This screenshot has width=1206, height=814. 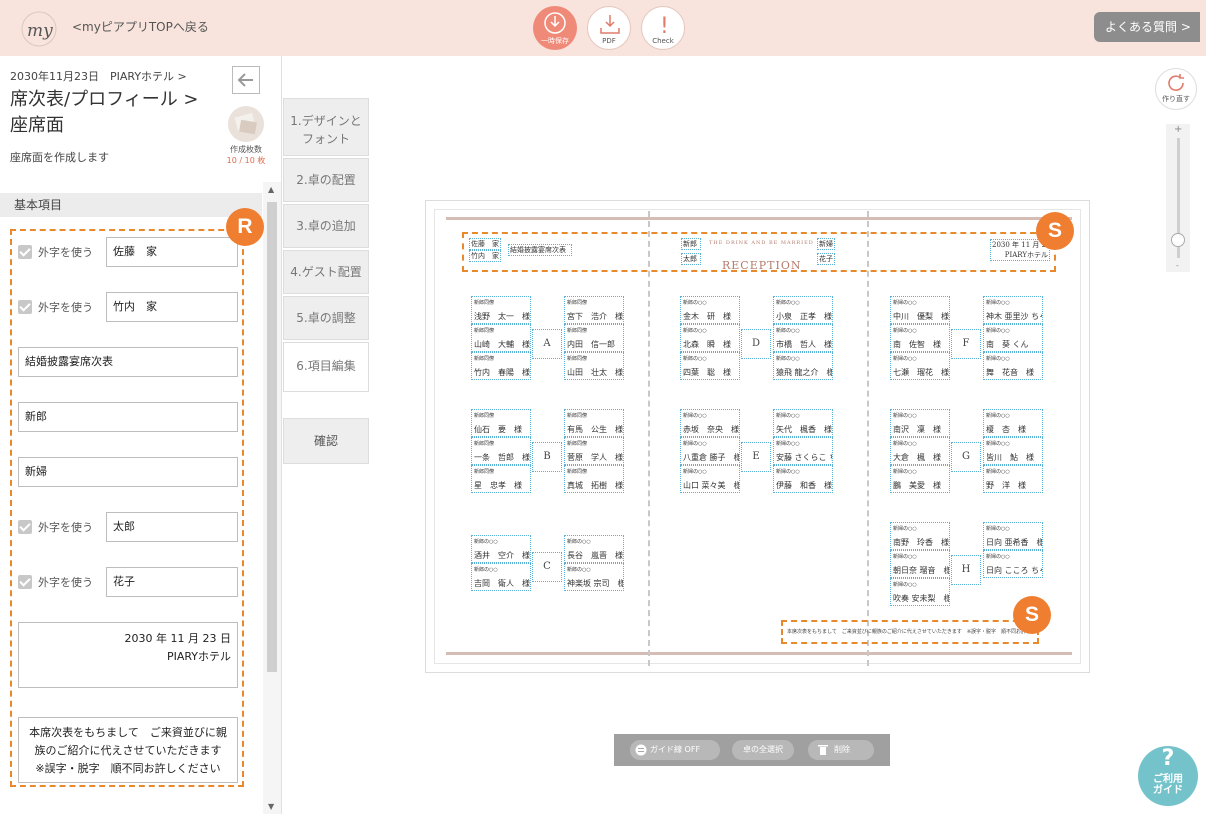 What do you see at coordinates (803, 479) in the screenshot?
I see `guest-seat: 新婦の○○ 伊藤 和香 様` at bounding box center [803, 479].